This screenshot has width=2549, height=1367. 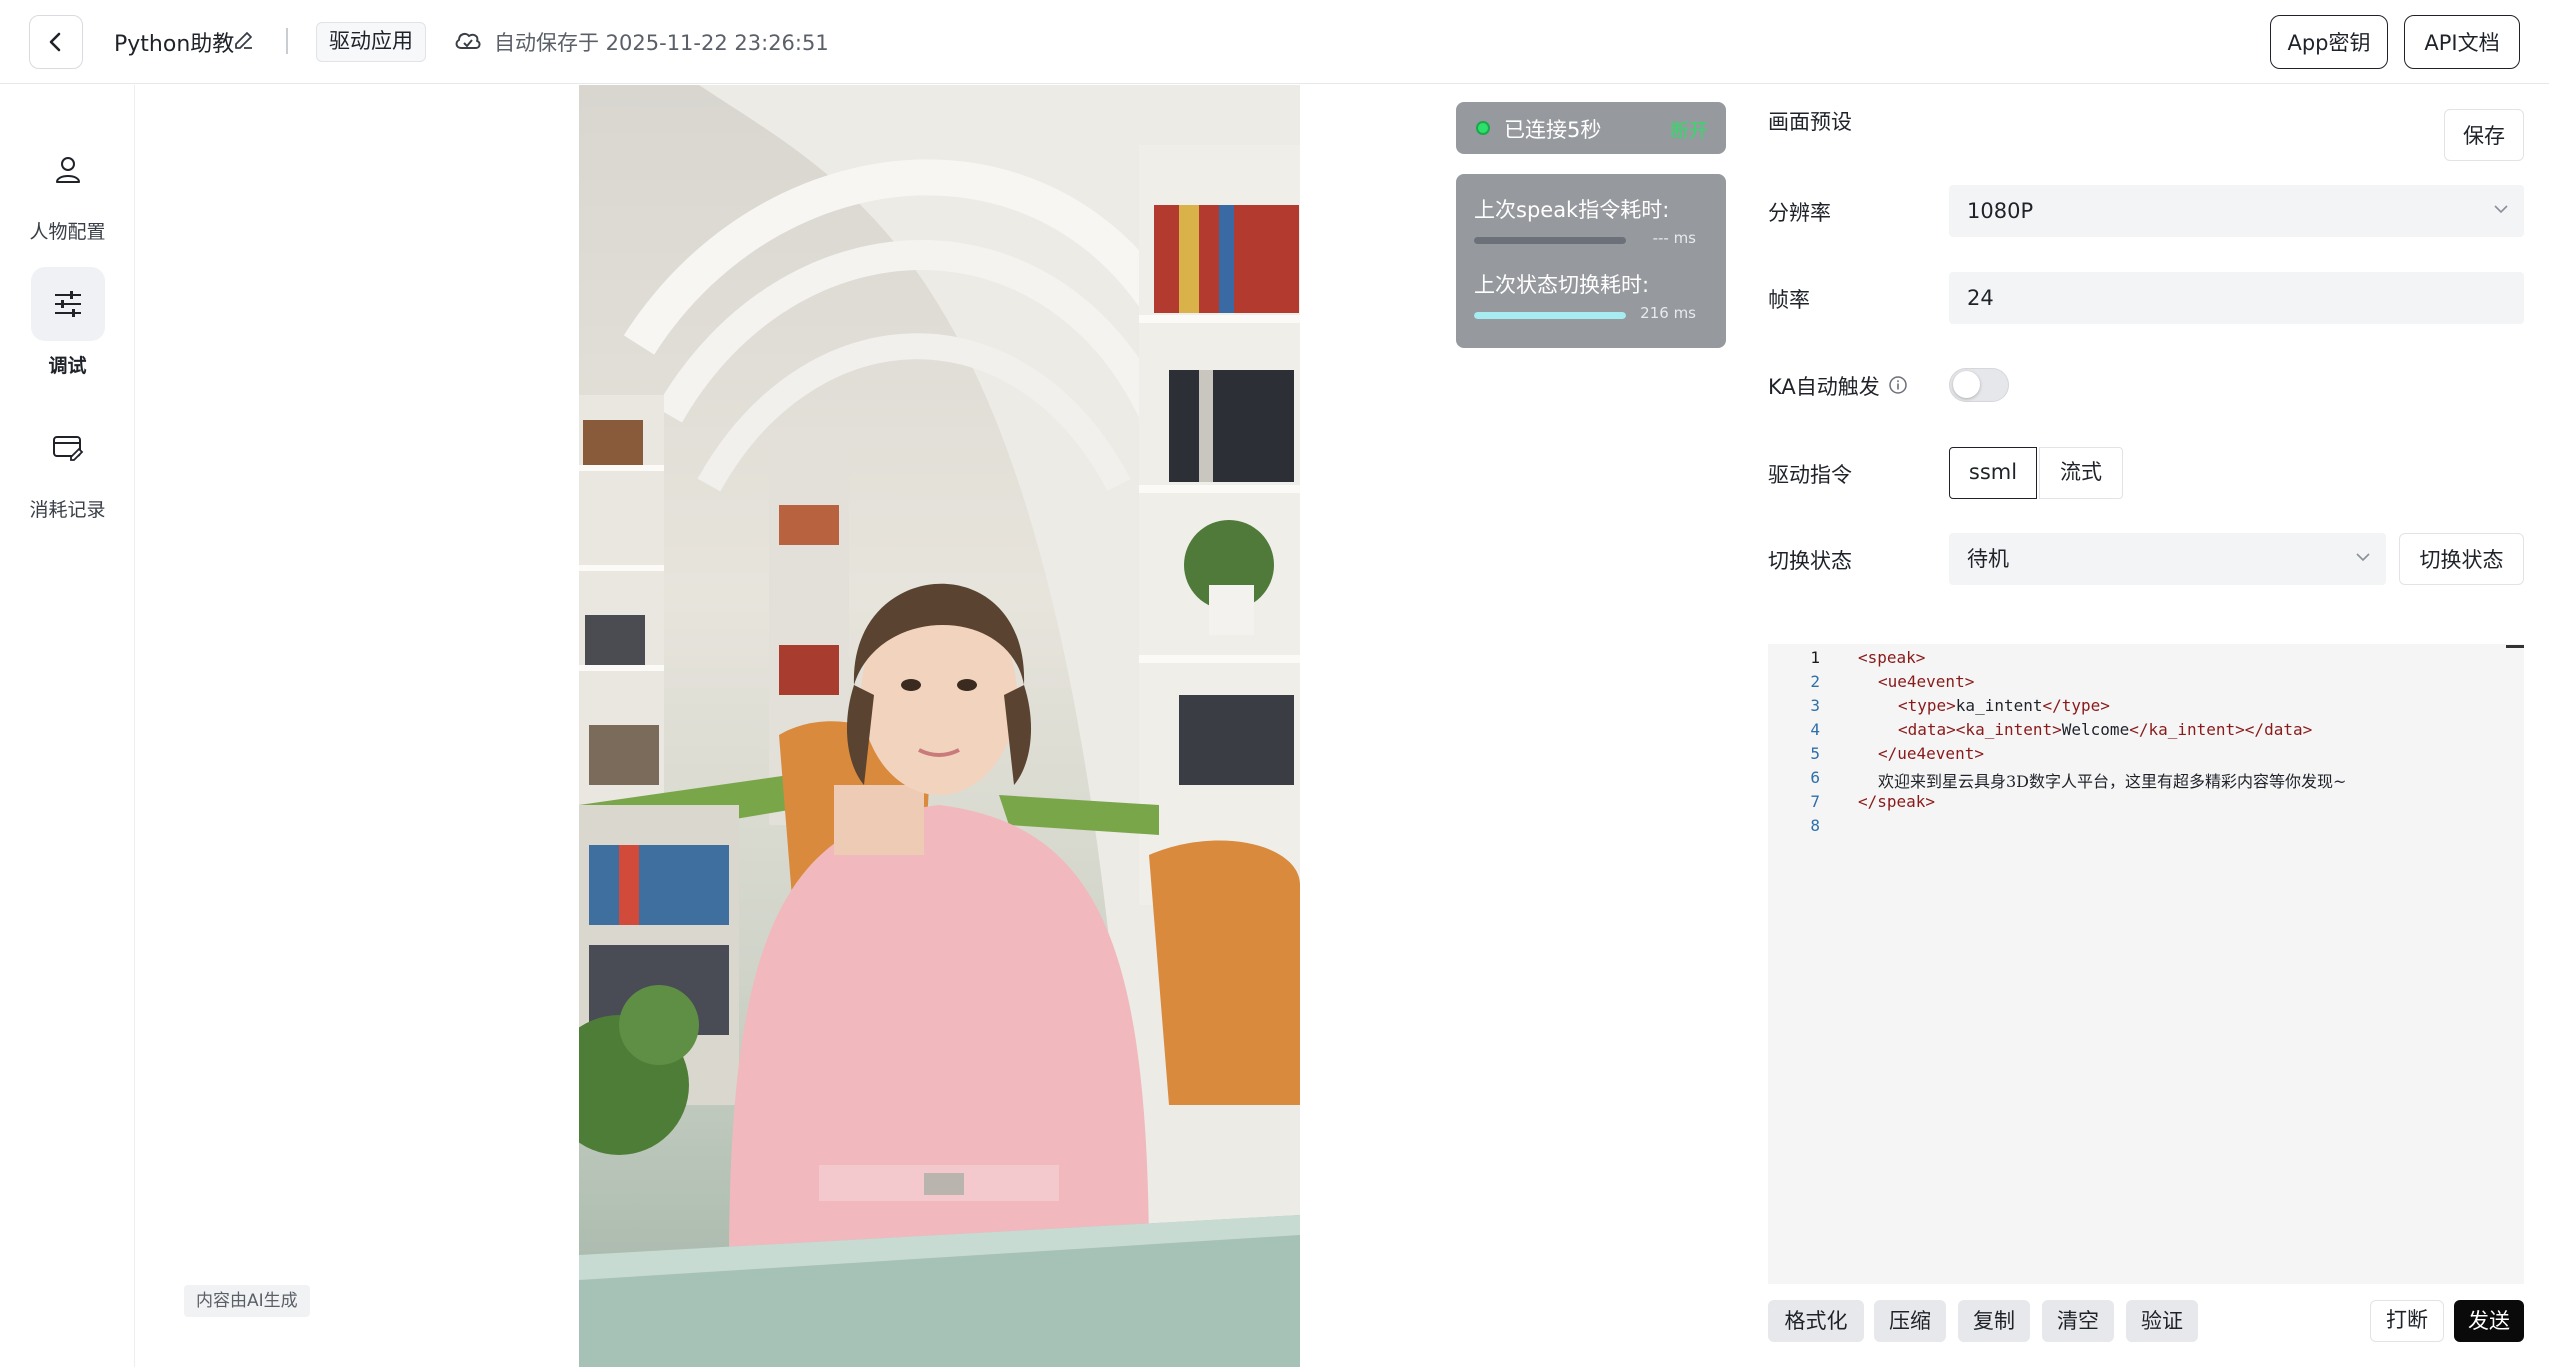 What do you see at coordinates (2146, 684) in the screenshot?
I see `code-line: 2 <ue4event>` at bounding box center [2146, 684].